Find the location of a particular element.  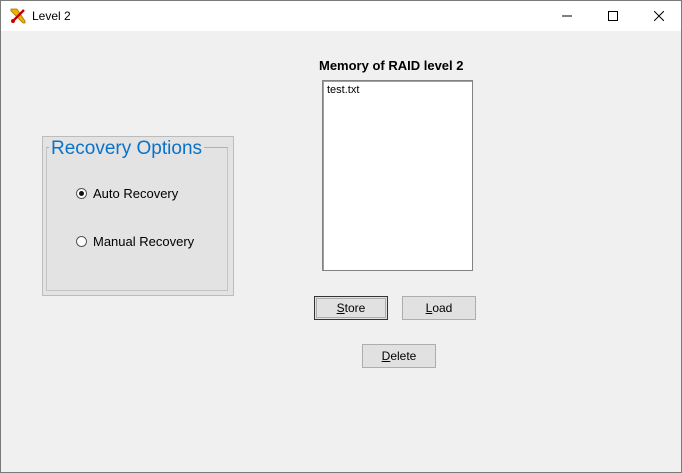

radio-label: Auto Recovery is located at coordinates (136, 193).